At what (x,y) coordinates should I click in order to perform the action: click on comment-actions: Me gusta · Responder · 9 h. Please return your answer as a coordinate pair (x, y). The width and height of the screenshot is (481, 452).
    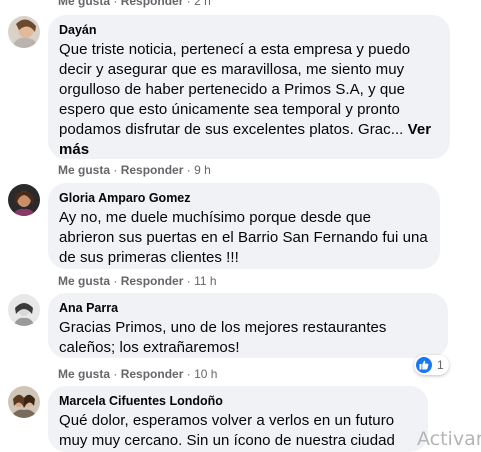
    Looking at the image, I should click on (134, 170).